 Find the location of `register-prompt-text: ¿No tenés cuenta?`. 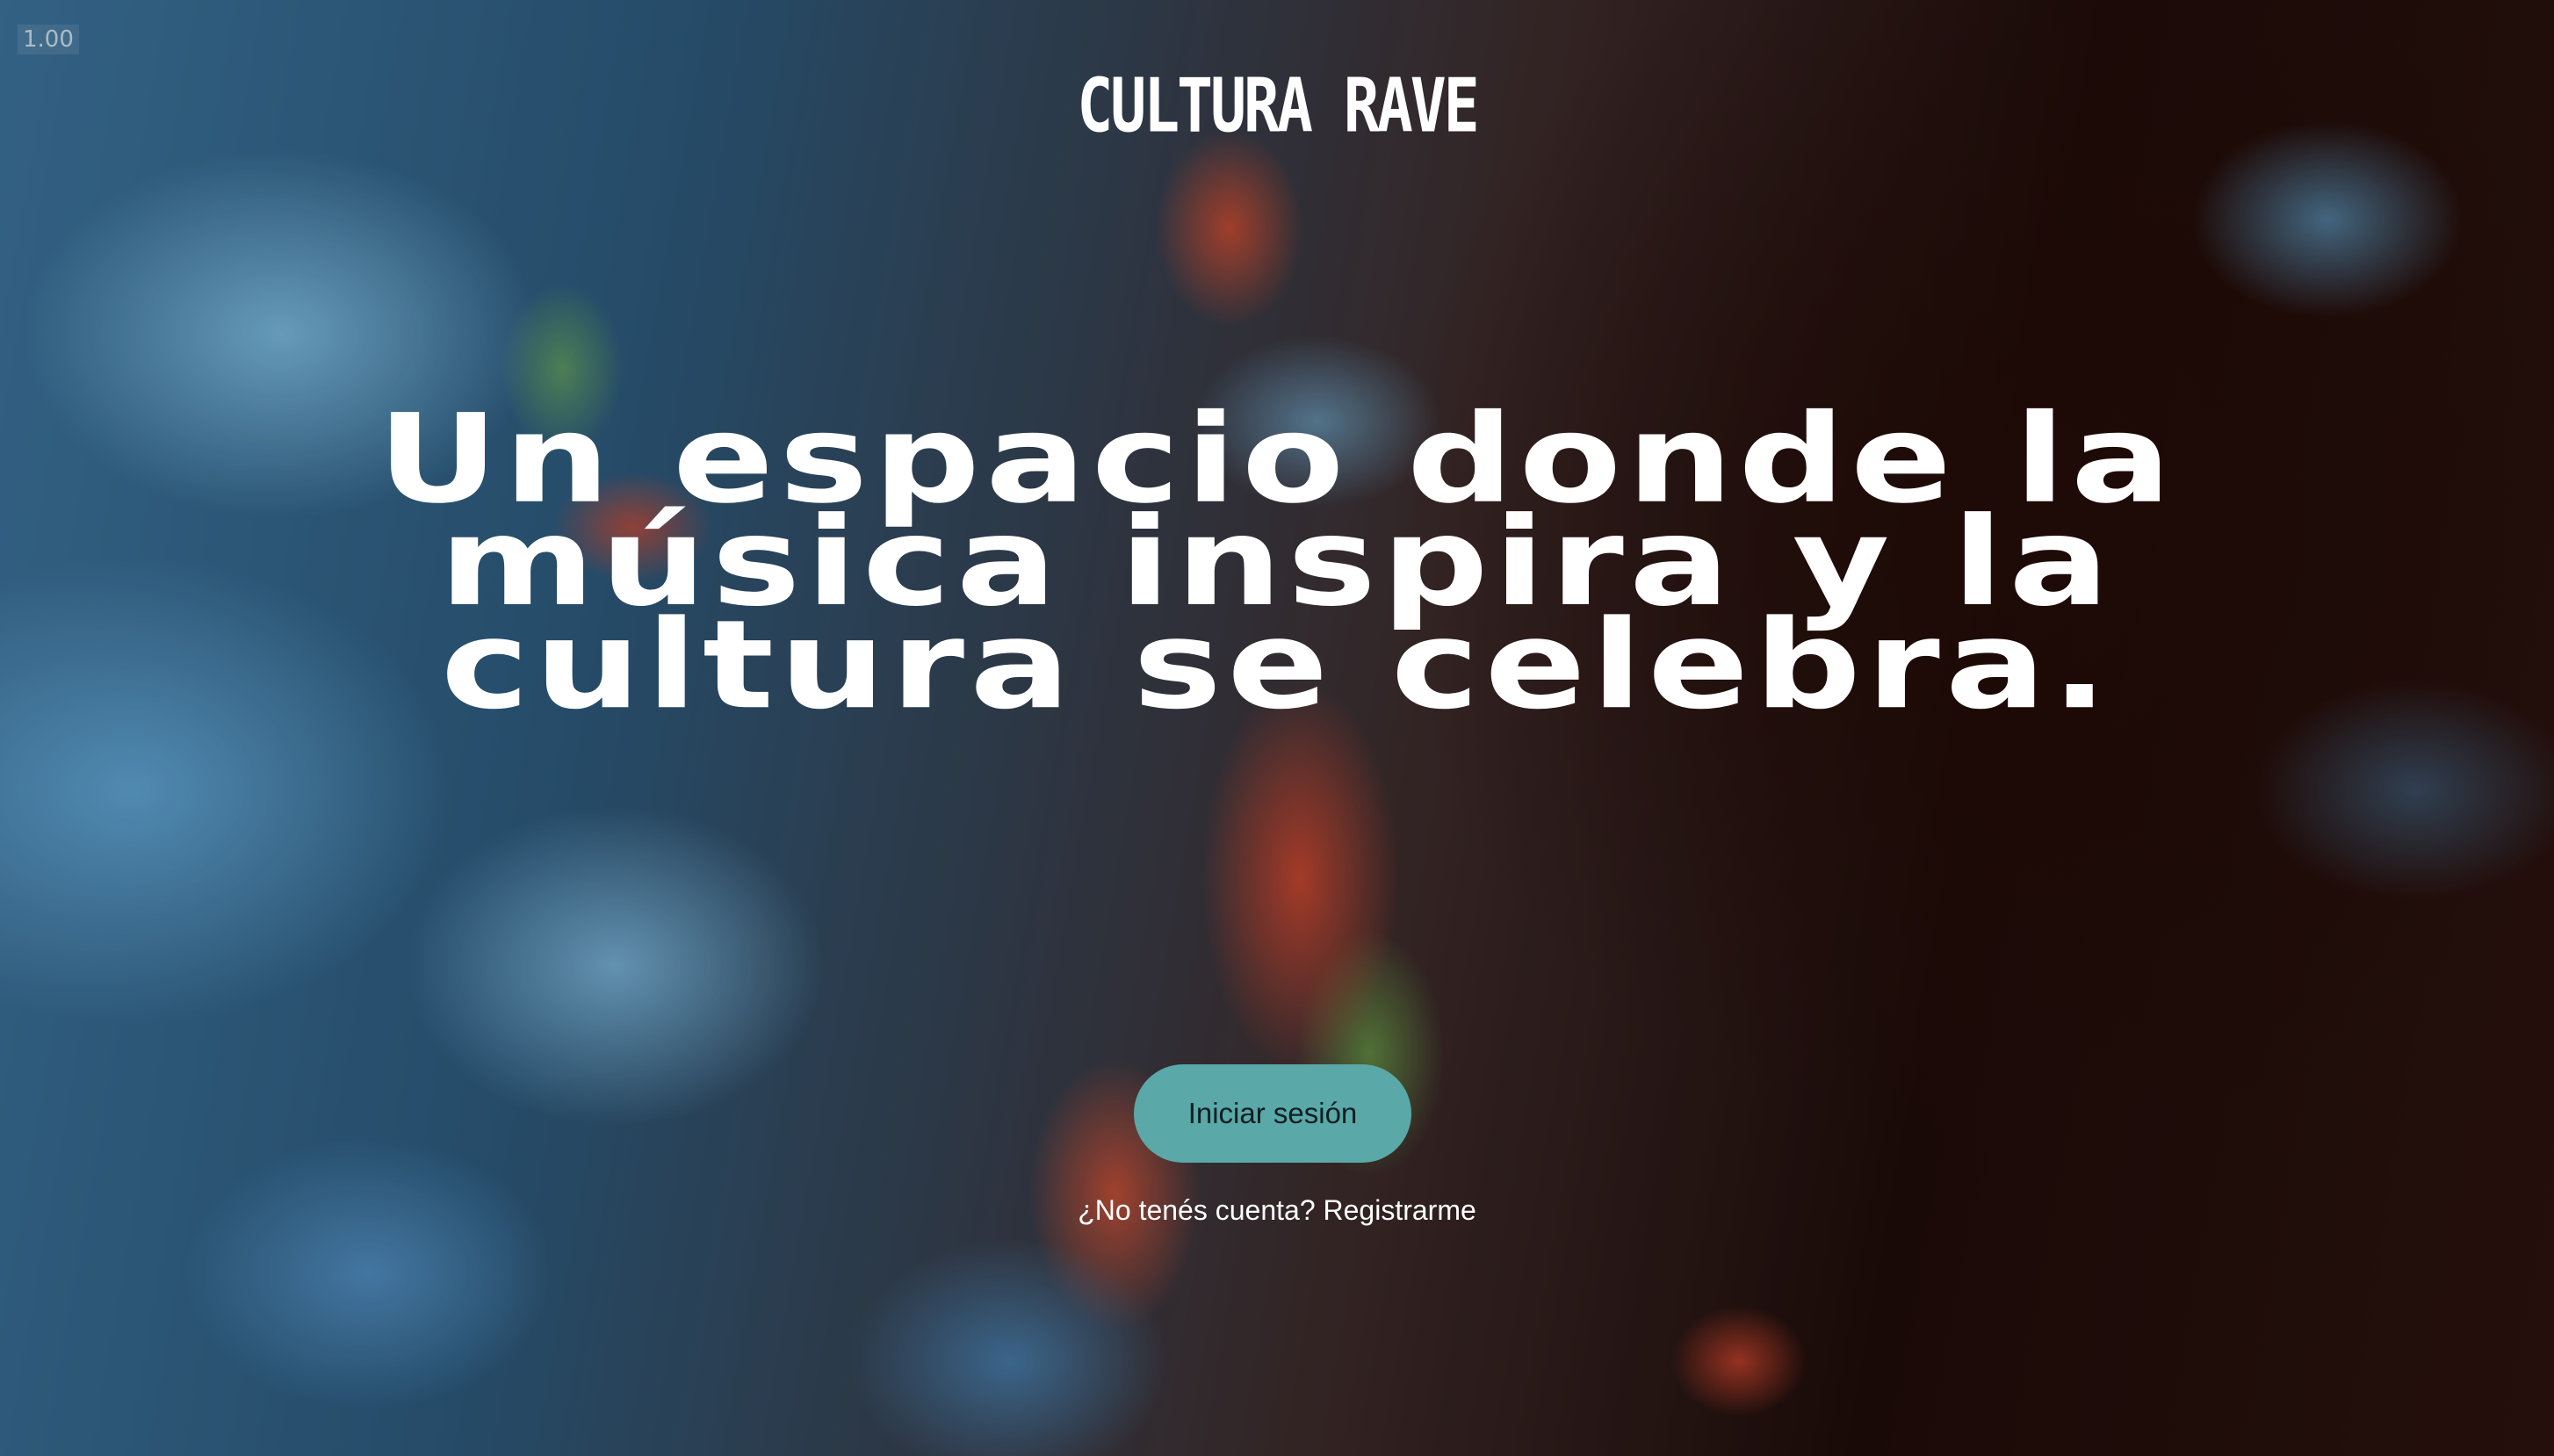

register-prompt-text: ¿No tenés cuenta? is located at coordinates (1197, 1210).